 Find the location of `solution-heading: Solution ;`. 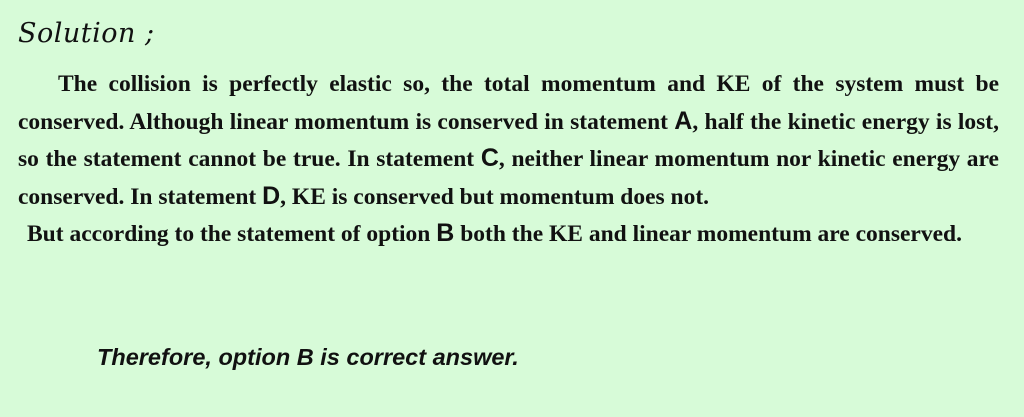

solution-heading: Solution ; is located at coordinates (86, 33).